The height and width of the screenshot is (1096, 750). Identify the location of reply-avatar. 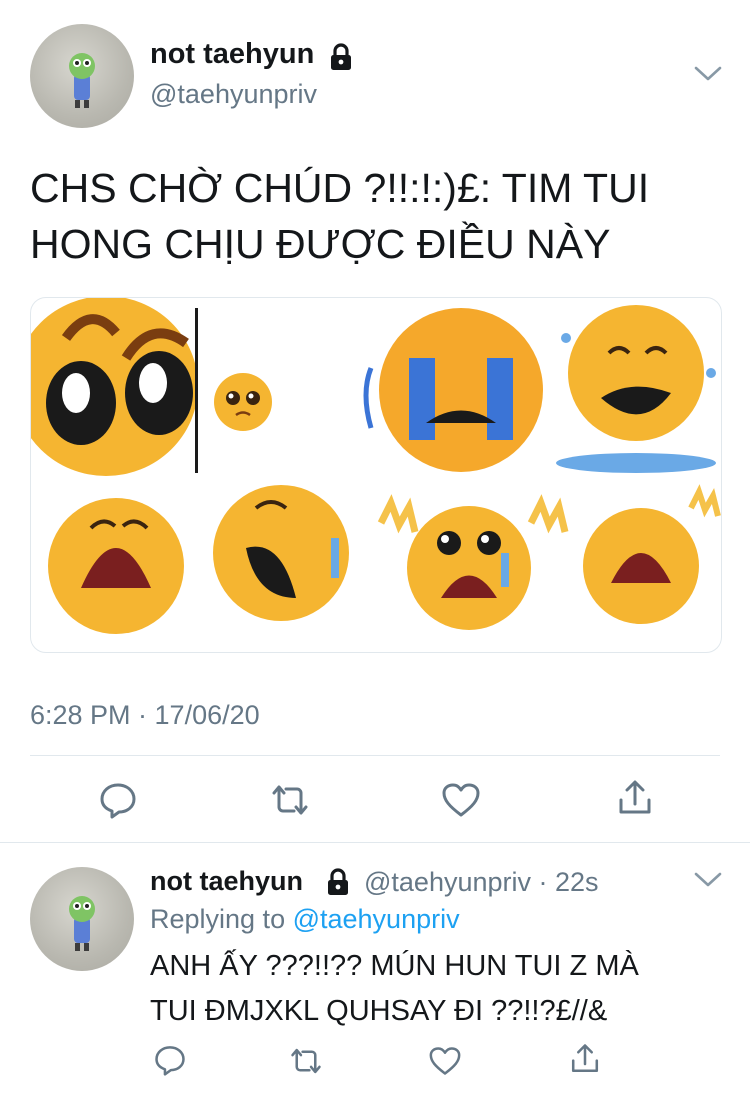
(82, 919).